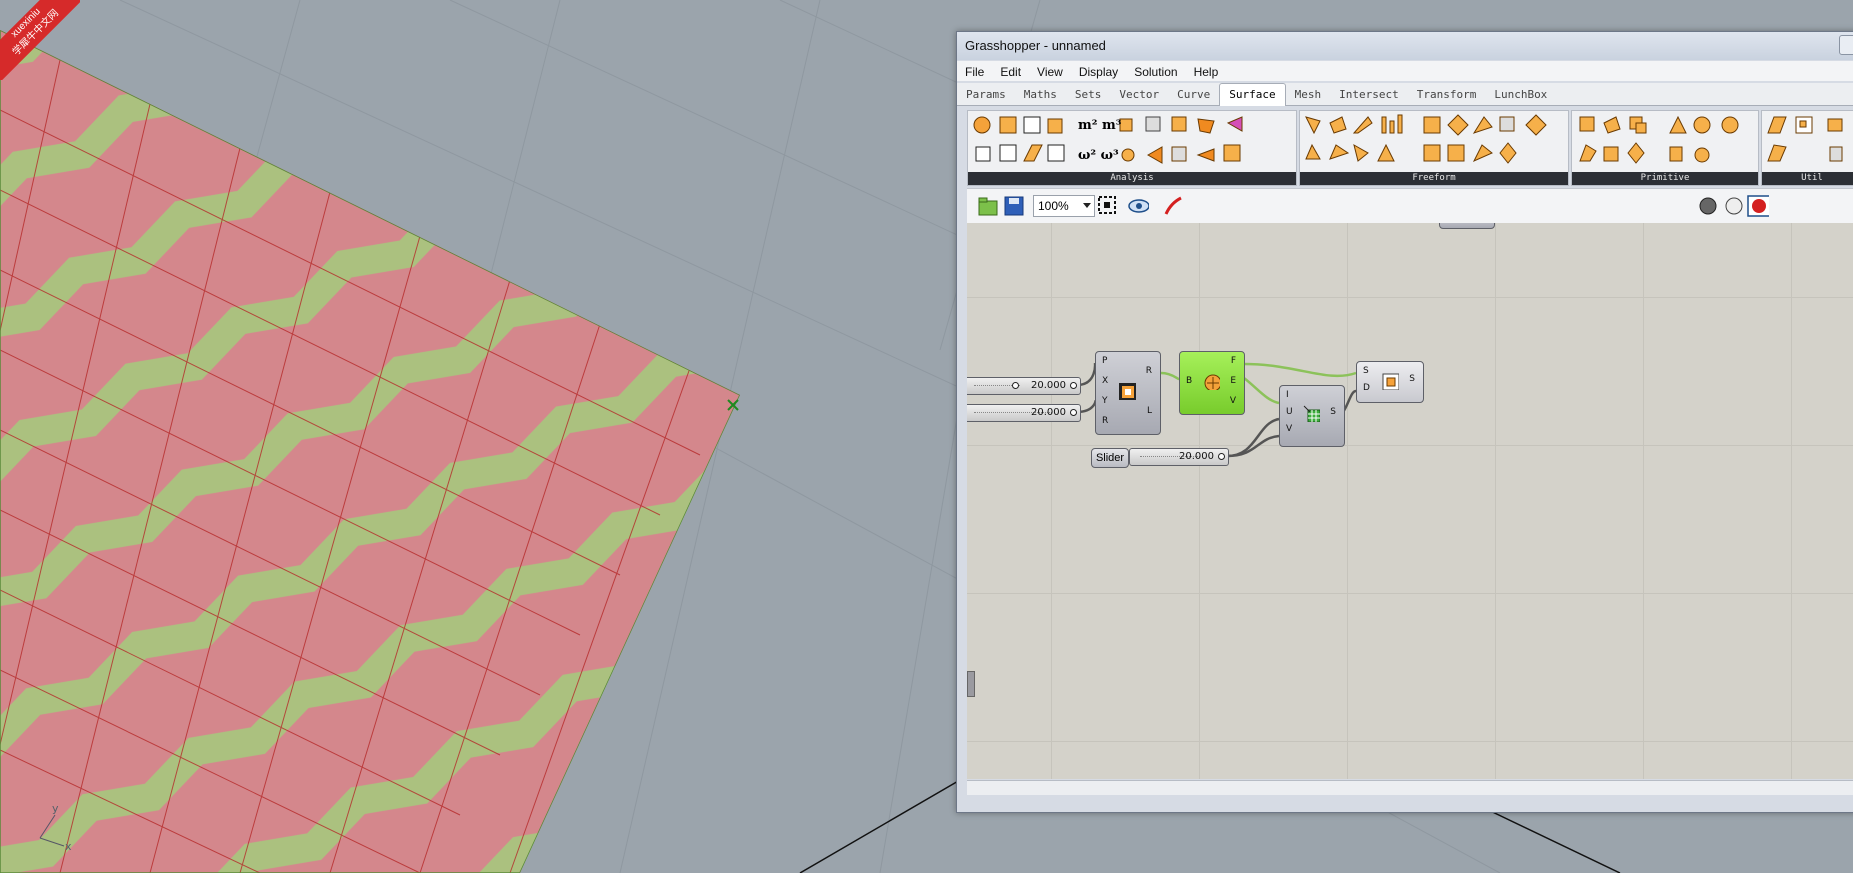 The image size is (1853, 873). What do you see at coordinates (1105, 361) in the screenshot?
I see `rect-input-p: P` at bounding box center [1105, 361].